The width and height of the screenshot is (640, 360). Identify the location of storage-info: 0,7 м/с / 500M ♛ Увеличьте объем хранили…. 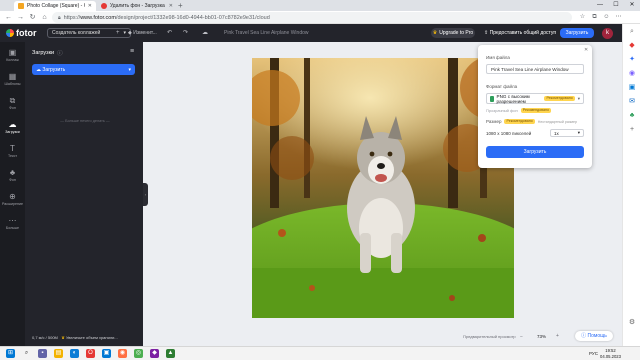
(75, 337).